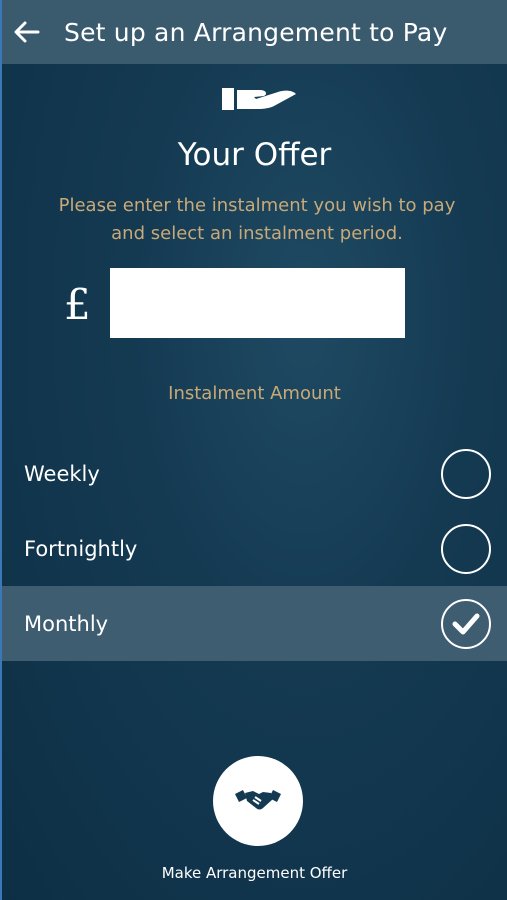 The height and width of the screenshot is (900, 507). What do you see at coordinates (81, 548) in the screenshot?
I see `option-label: Fortnightly` at bounding box center [81, 548].